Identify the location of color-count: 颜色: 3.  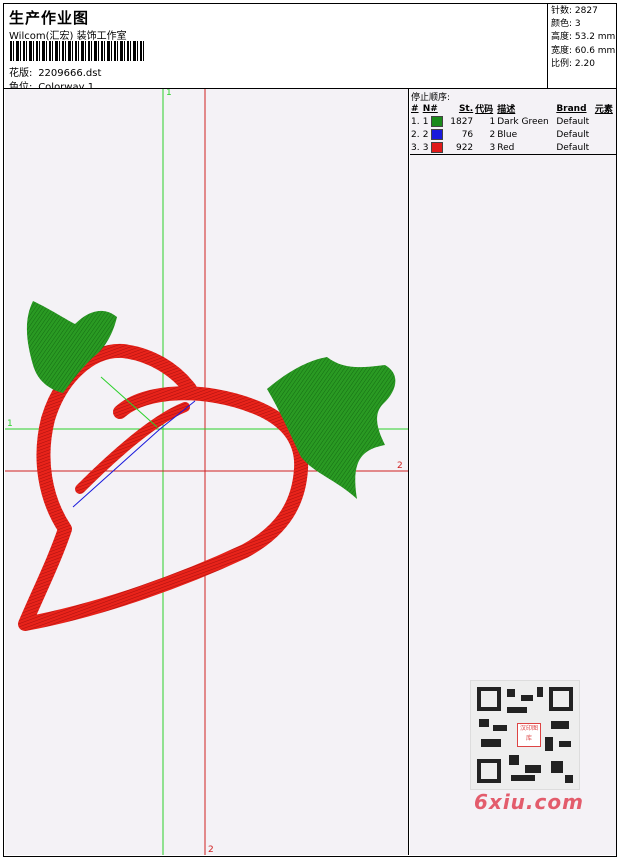
(566, 24).